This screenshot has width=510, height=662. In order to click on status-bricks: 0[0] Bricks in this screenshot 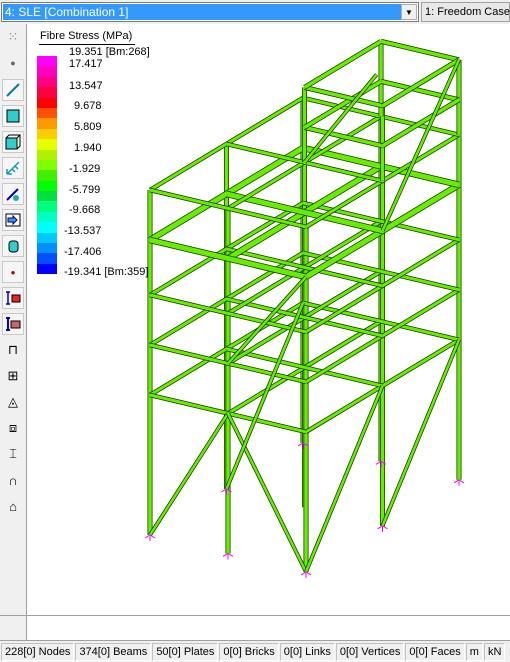, I will do `click(249, 652)`.